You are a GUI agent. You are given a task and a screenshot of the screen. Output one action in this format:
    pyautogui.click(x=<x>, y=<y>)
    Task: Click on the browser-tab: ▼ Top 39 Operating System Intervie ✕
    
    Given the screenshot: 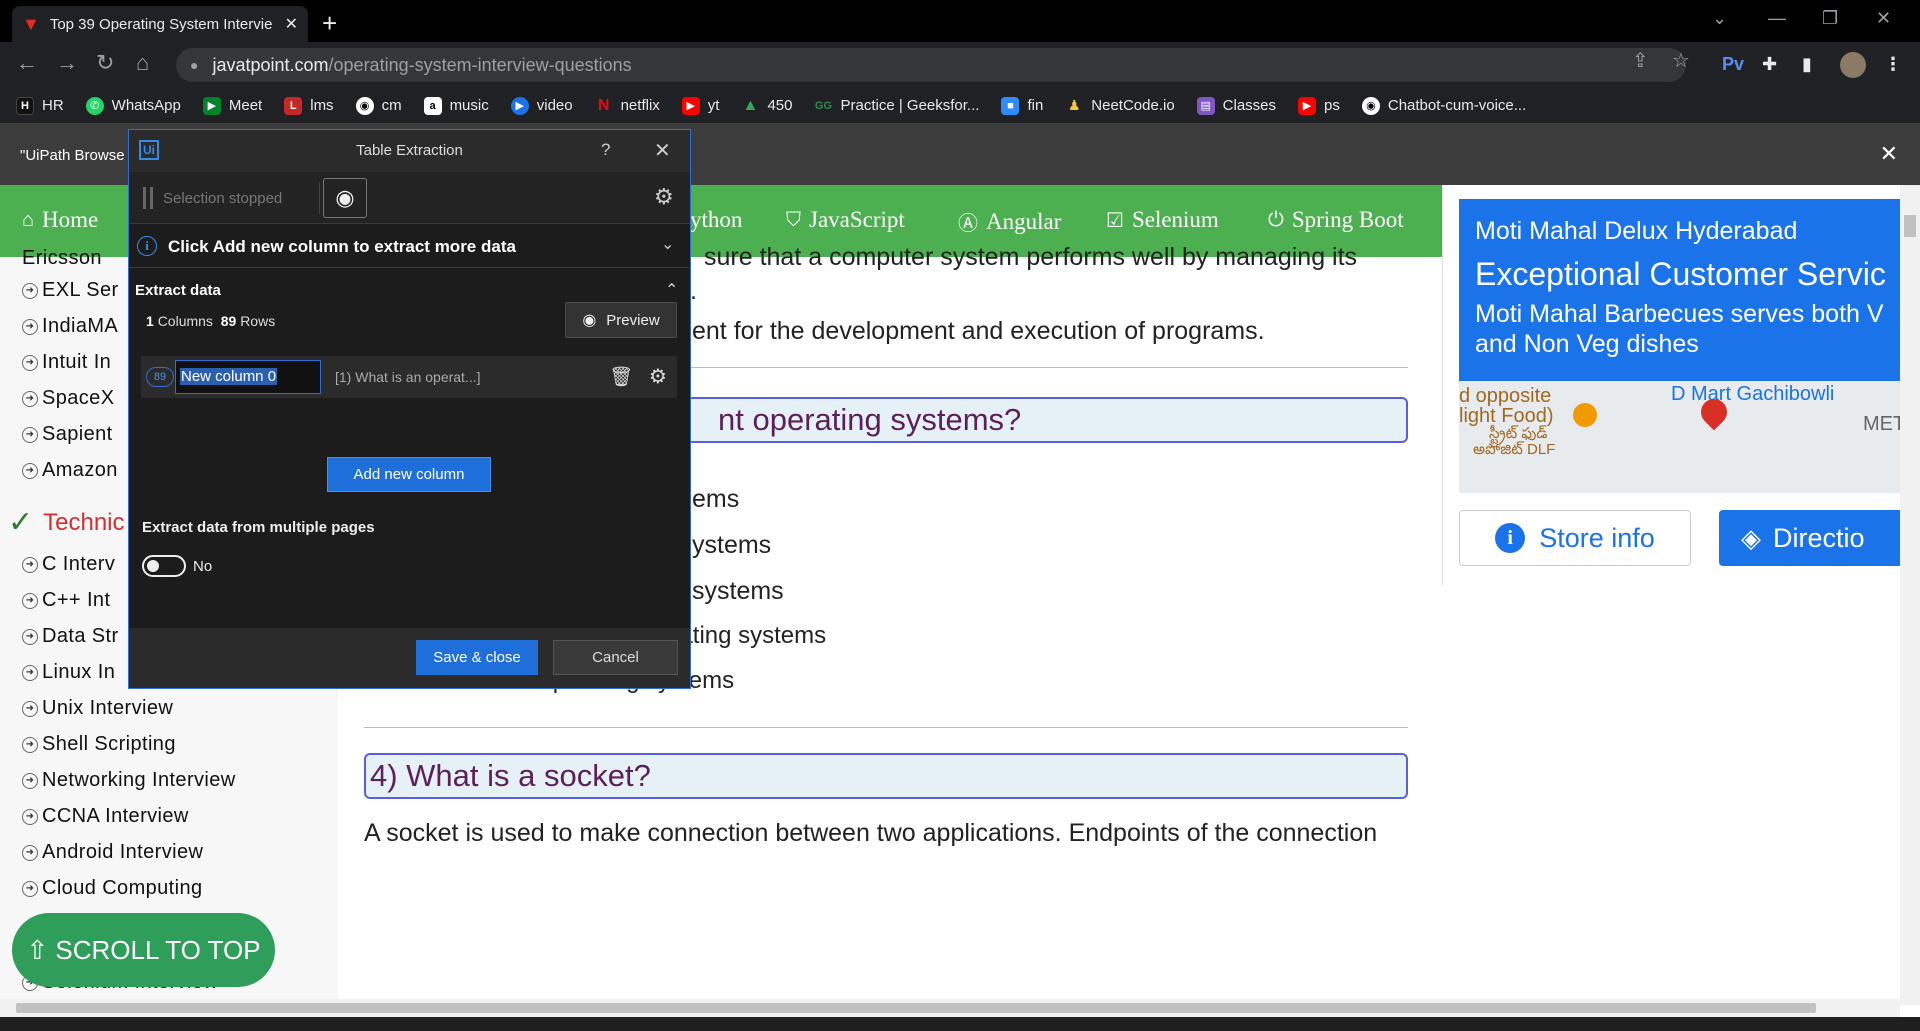 What is the action you would take?
    pyautogui.click(x=160, y=24)
    